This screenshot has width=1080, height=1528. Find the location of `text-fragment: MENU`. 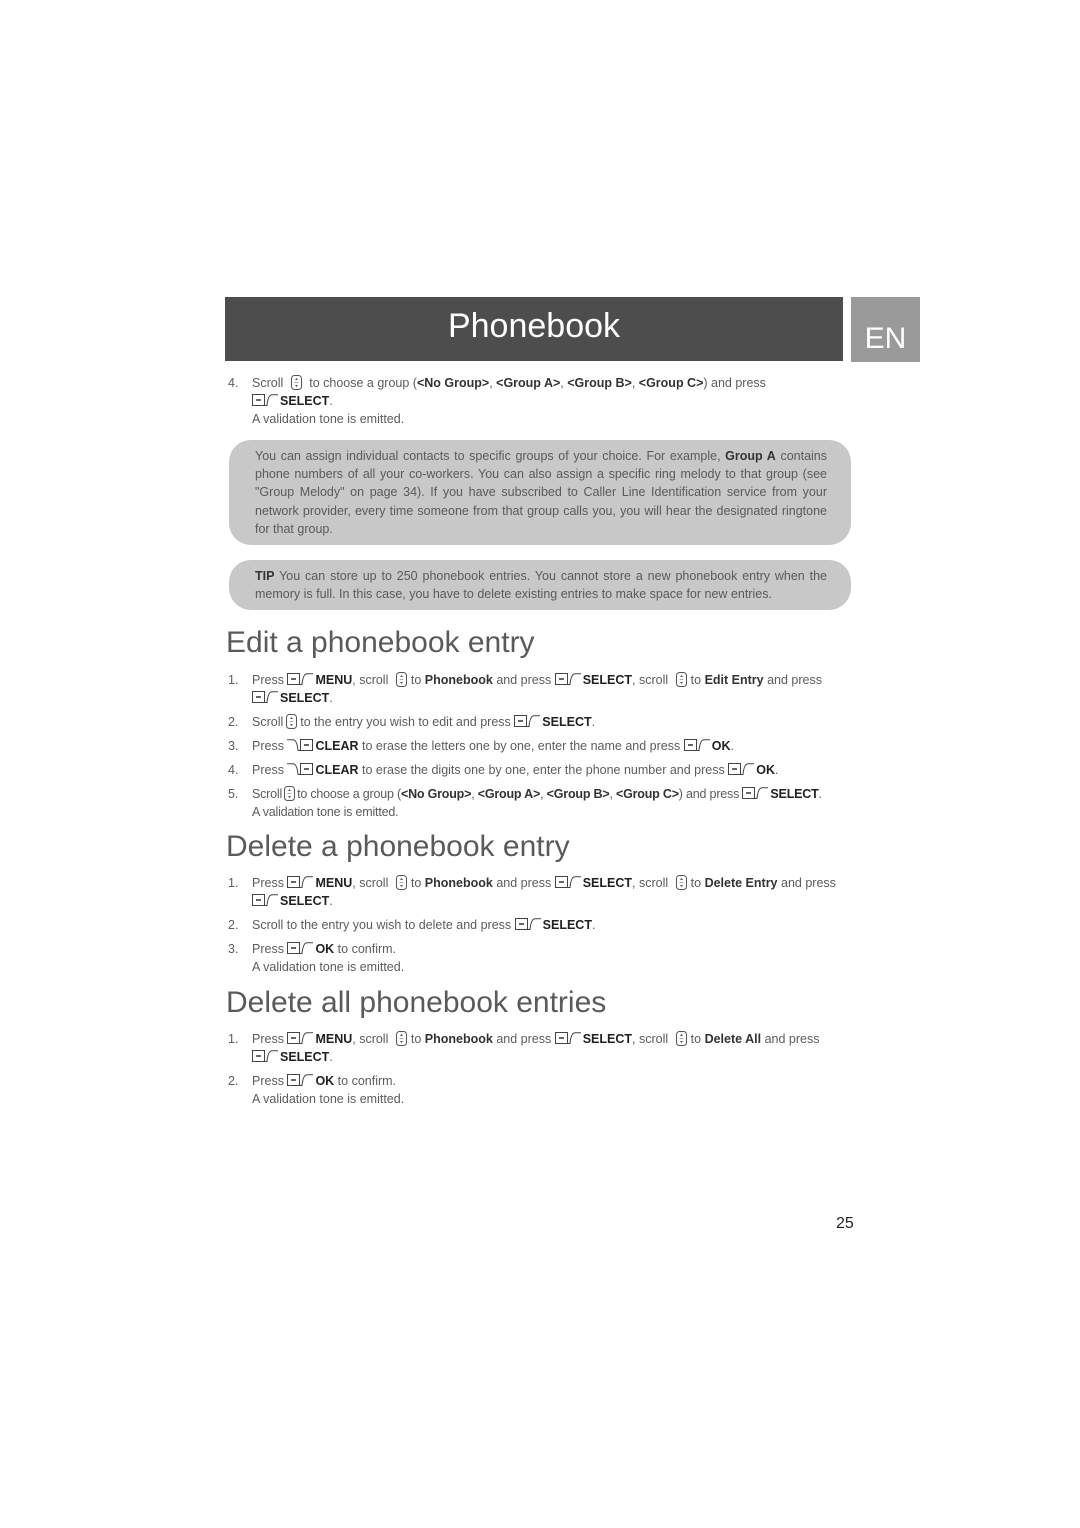

text-fragment: MENU is located at coordinates (334, 883).